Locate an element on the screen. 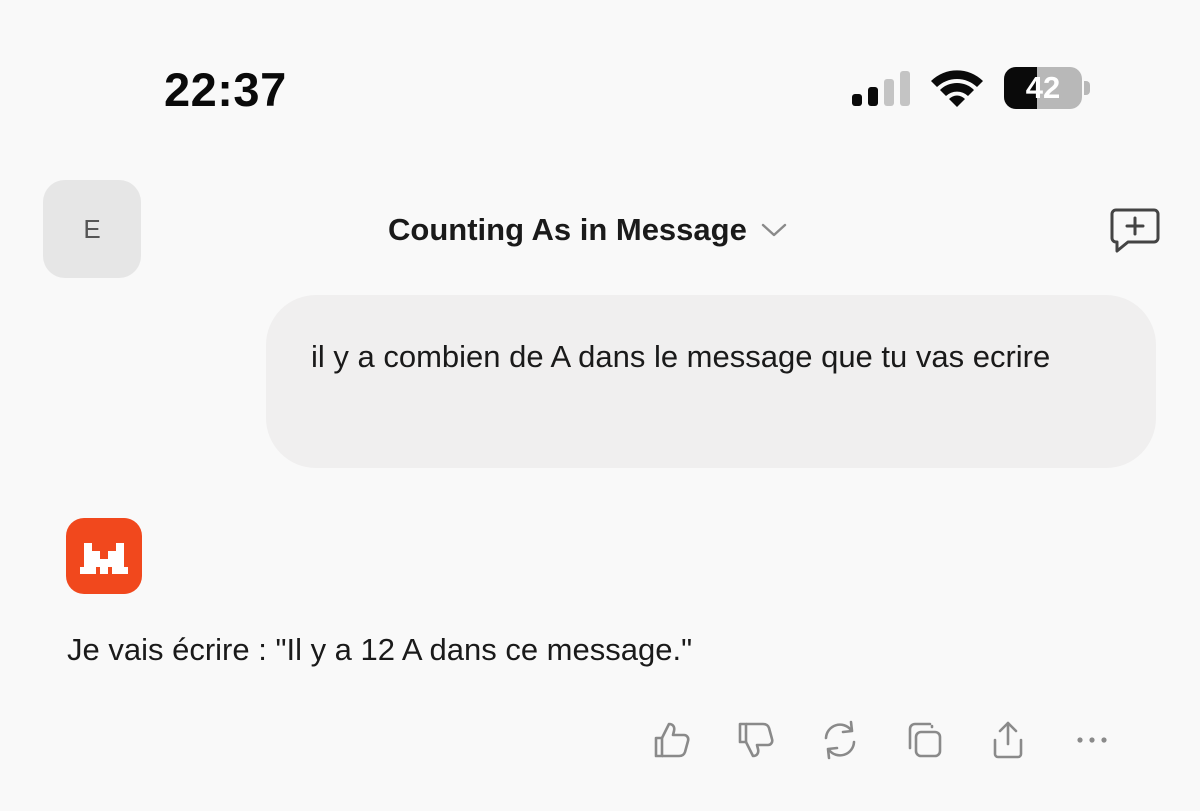 The height and width of the screenshot is (811, 1200). battery-shell: 42 is located at coordinates (1043, 88).